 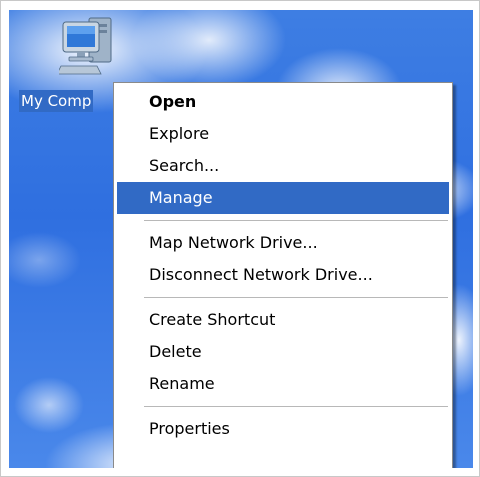 I want to click on menu-item-manage: Manage, so click(x=283, y=198).